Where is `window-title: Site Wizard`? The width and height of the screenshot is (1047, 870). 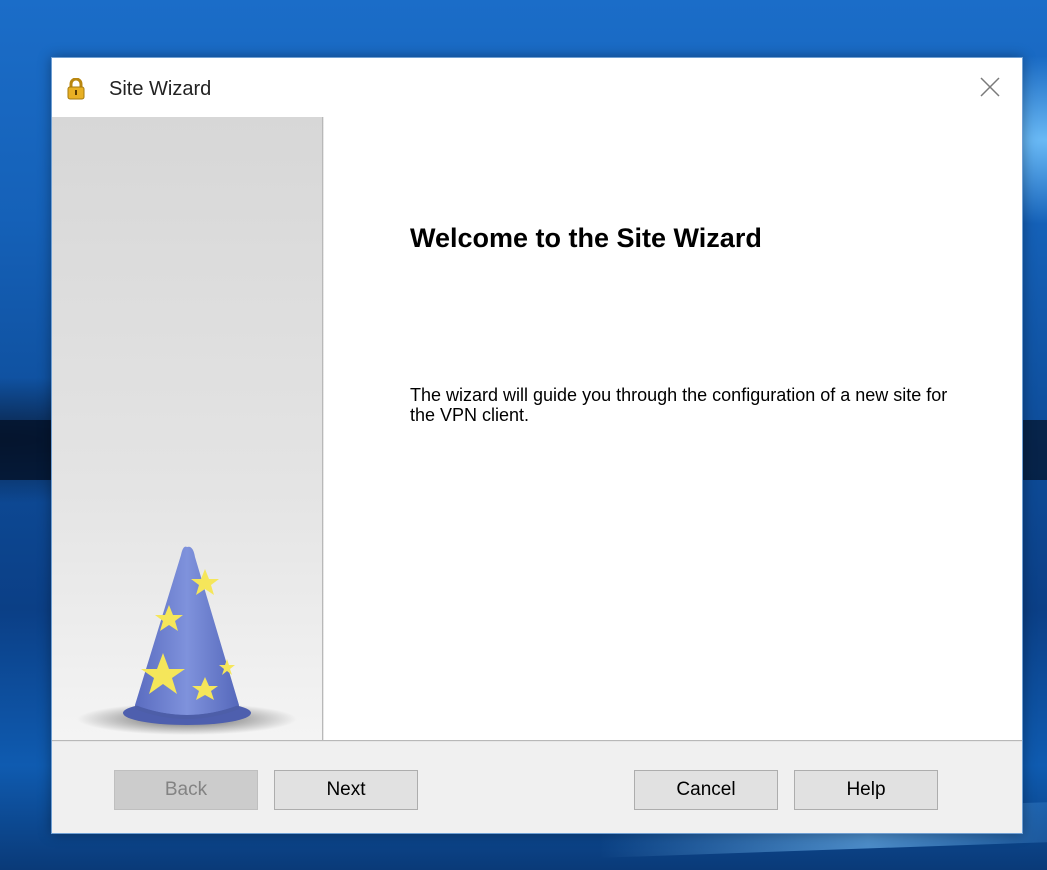 window-title: Site Wizard is located at coordinates (160, 89).